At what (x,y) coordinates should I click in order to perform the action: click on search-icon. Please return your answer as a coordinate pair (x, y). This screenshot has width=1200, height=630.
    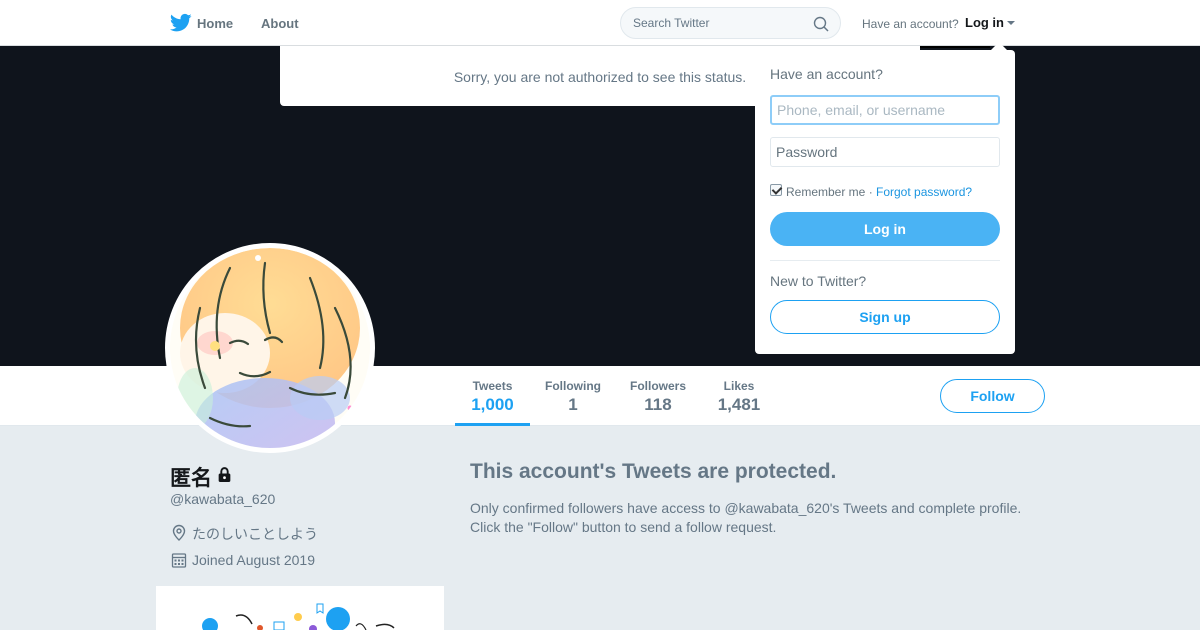
    Looking at the image, I should click on (821, 24).